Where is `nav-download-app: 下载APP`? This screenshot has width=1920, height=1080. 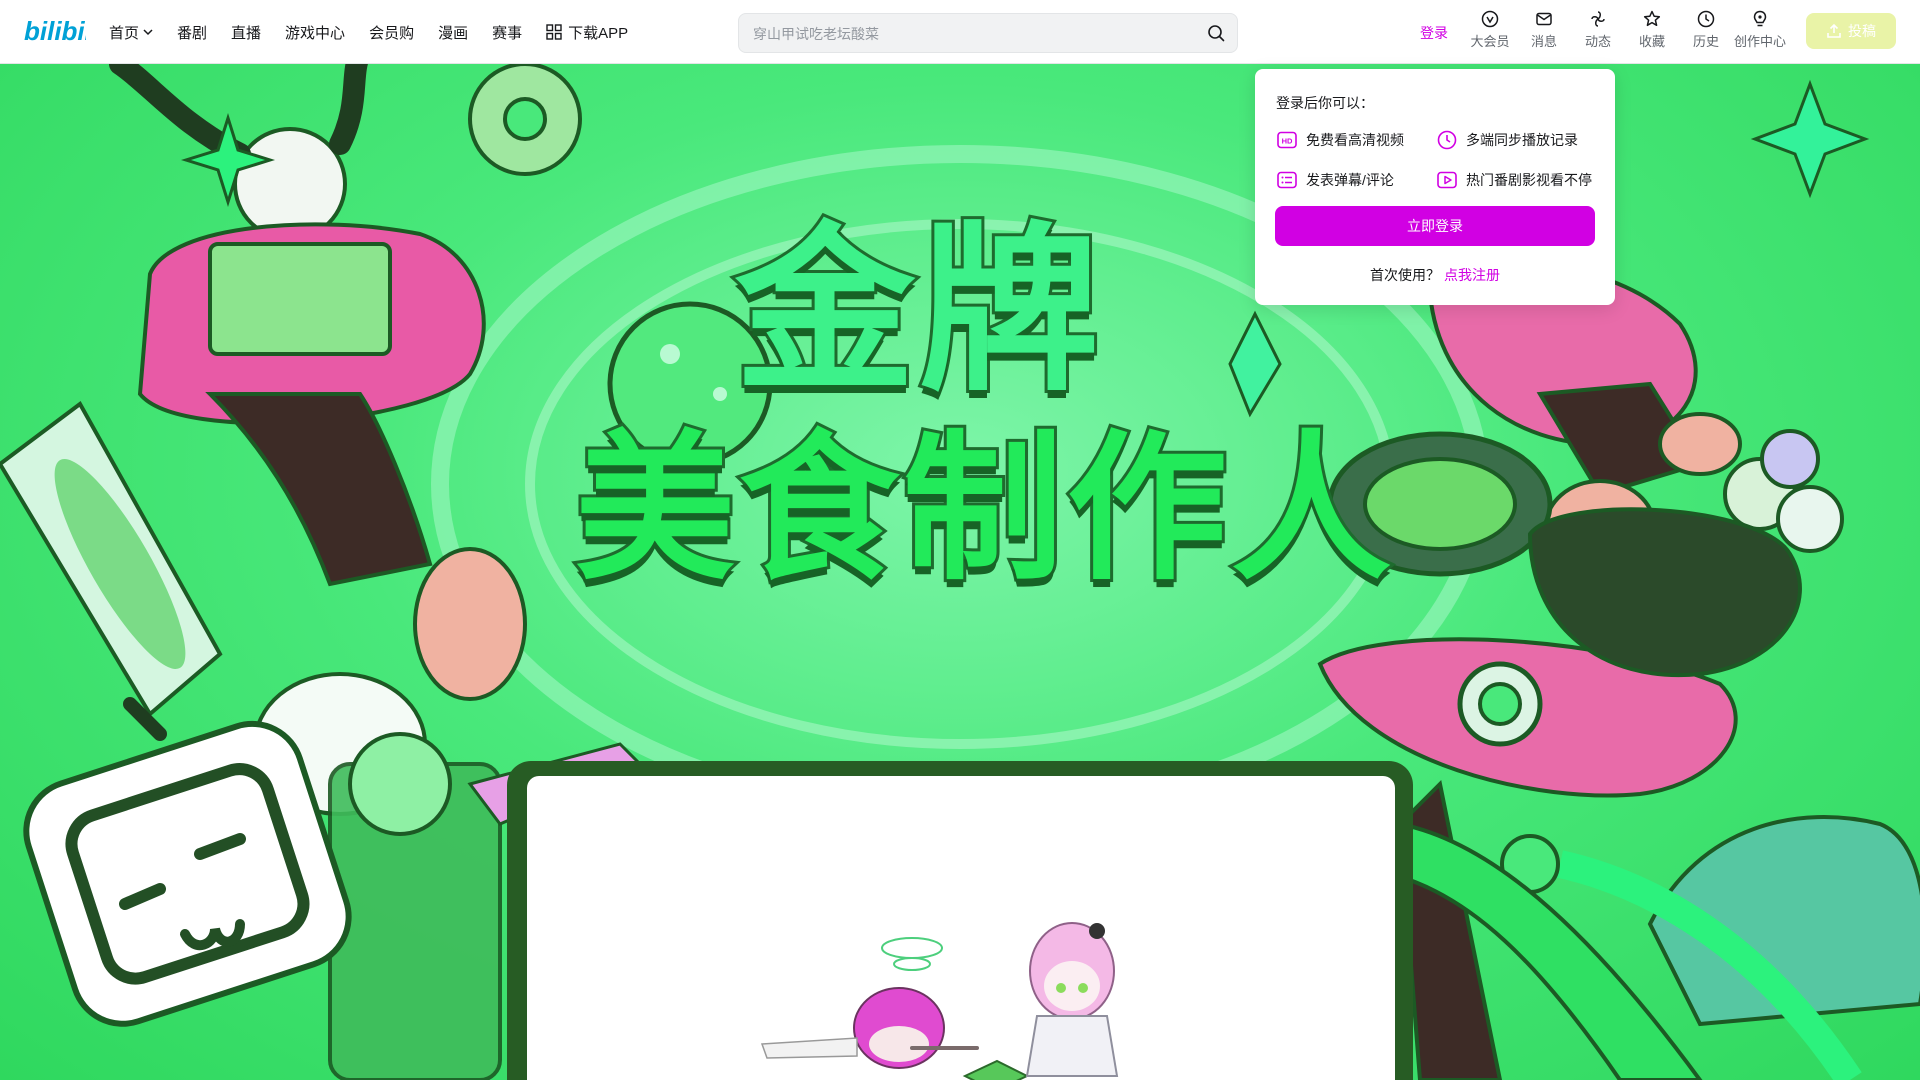
nav-download-app: 下载APP is located at coordinates (587, 32).